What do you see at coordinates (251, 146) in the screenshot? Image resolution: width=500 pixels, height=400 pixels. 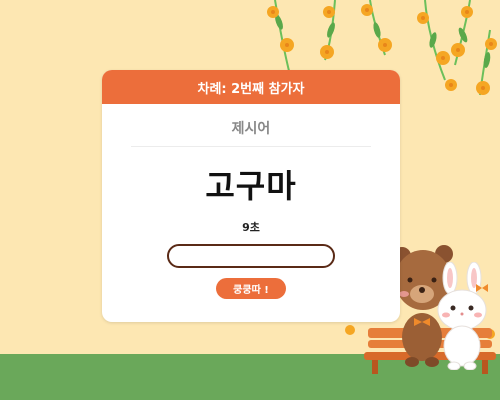 I see `divider` at bounding box center [251, 146].